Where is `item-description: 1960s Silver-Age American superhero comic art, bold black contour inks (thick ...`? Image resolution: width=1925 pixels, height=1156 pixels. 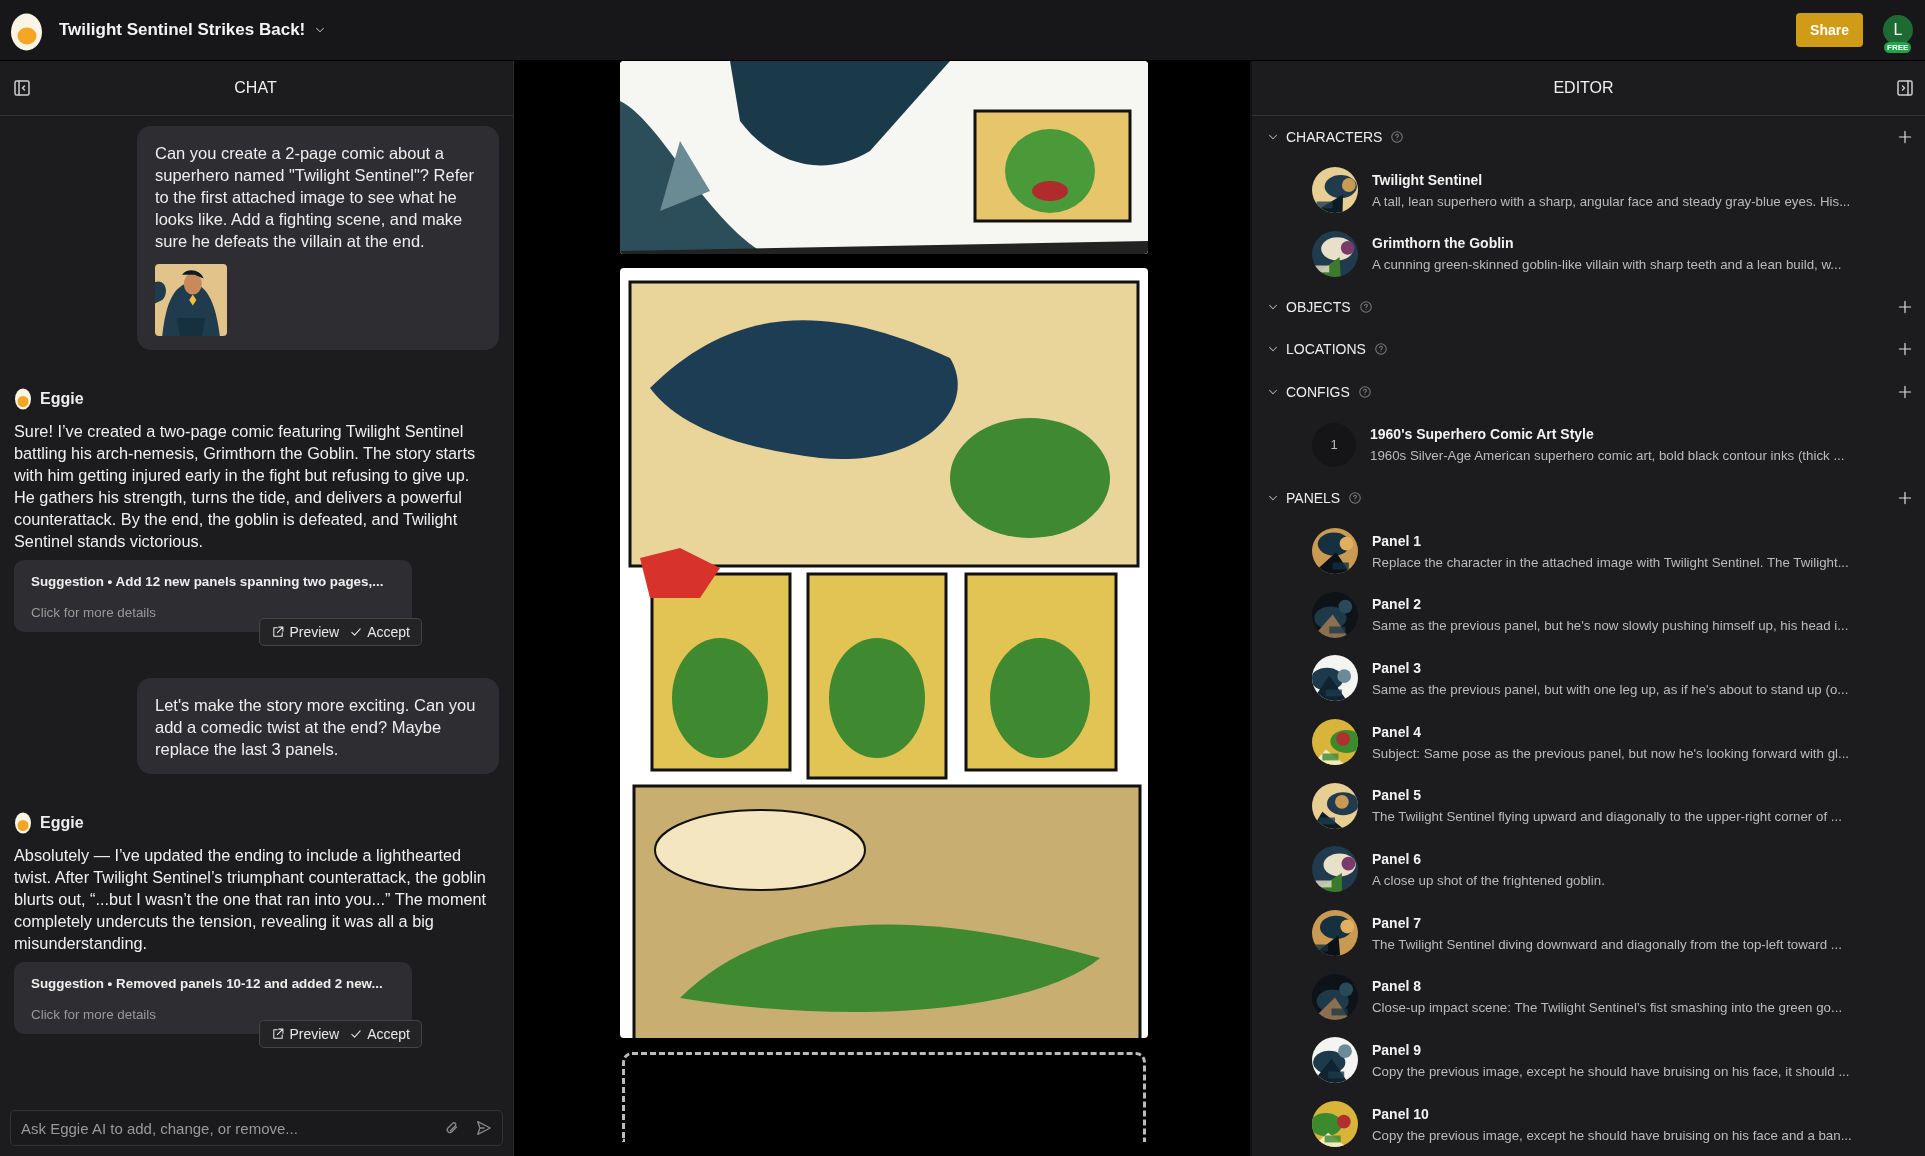 item-description: 1960s Silver-Age American superhero comic art, bold black contour inks (thick ... is located at coordinates (1607, 456).